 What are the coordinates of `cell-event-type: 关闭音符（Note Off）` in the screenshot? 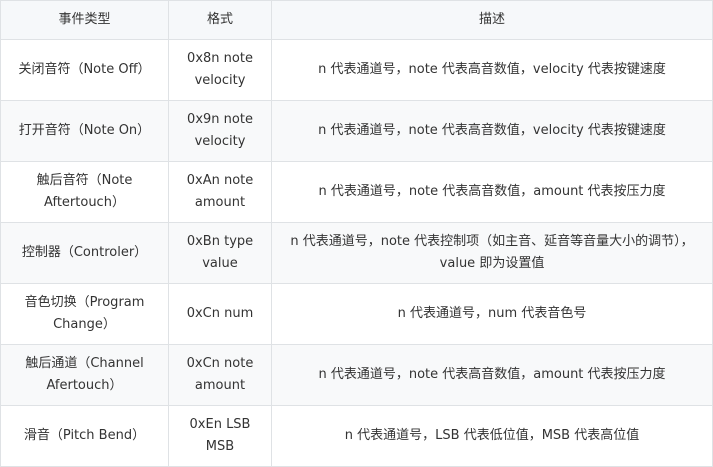 It's located at (84, 70).